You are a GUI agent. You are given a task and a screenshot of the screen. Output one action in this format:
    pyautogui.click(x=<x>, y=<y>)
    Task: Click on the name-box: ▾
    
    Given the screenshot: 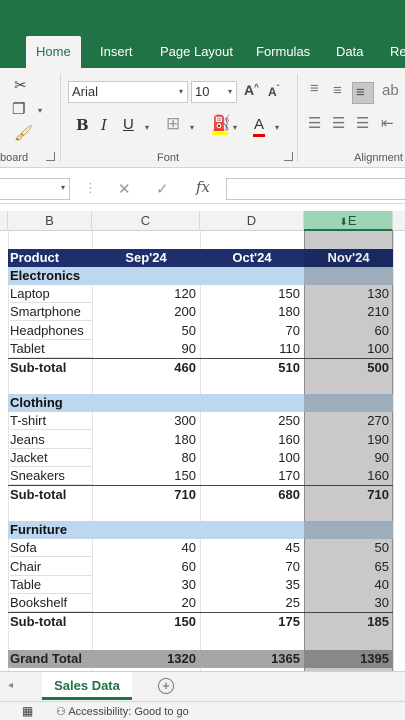 What is the action you would take?
    pyautogui.click(x=35, y=189)
    